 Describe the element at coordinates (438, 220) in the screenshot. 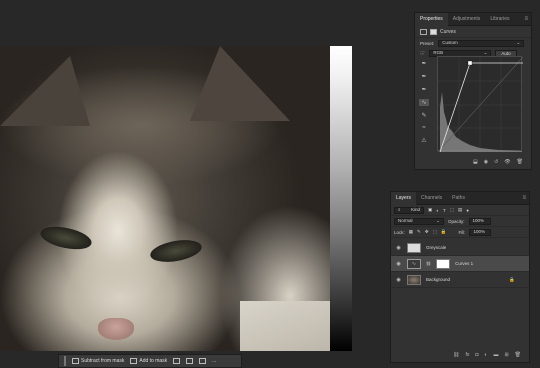

I see `chevron-down-icon: ⌄` at that location.